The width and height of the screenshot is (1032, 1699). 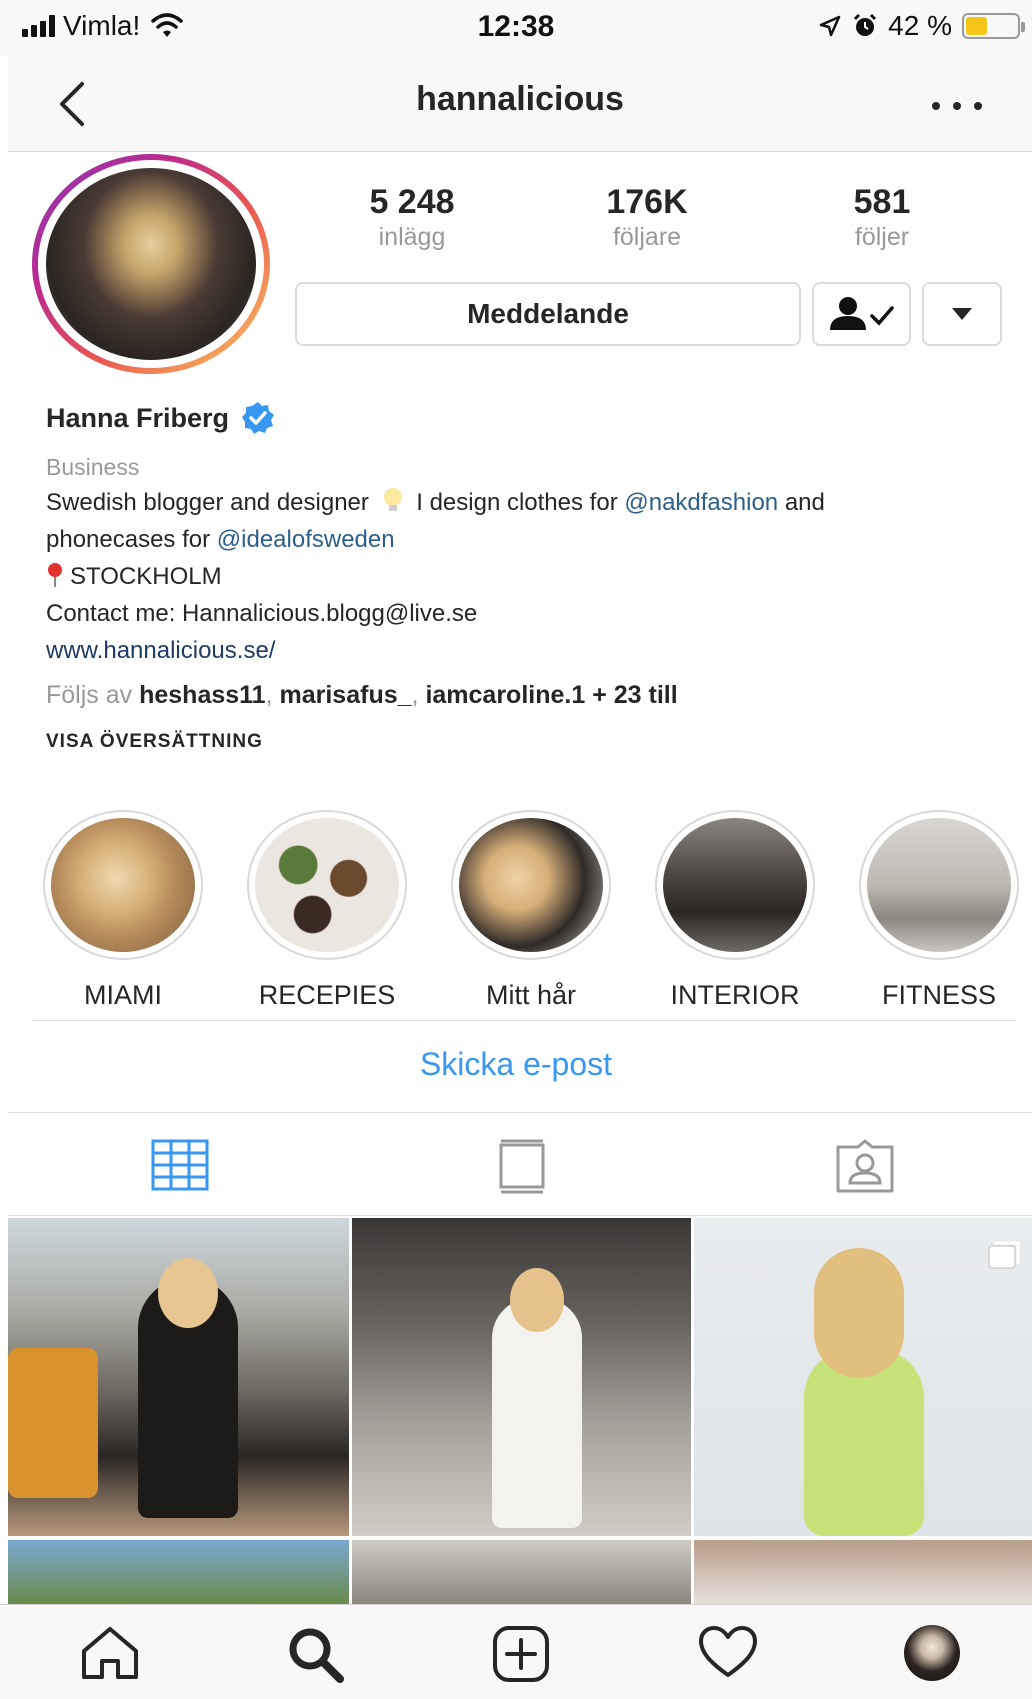 I want to click on following-count: 581 följer, so click(x=882, y=217).